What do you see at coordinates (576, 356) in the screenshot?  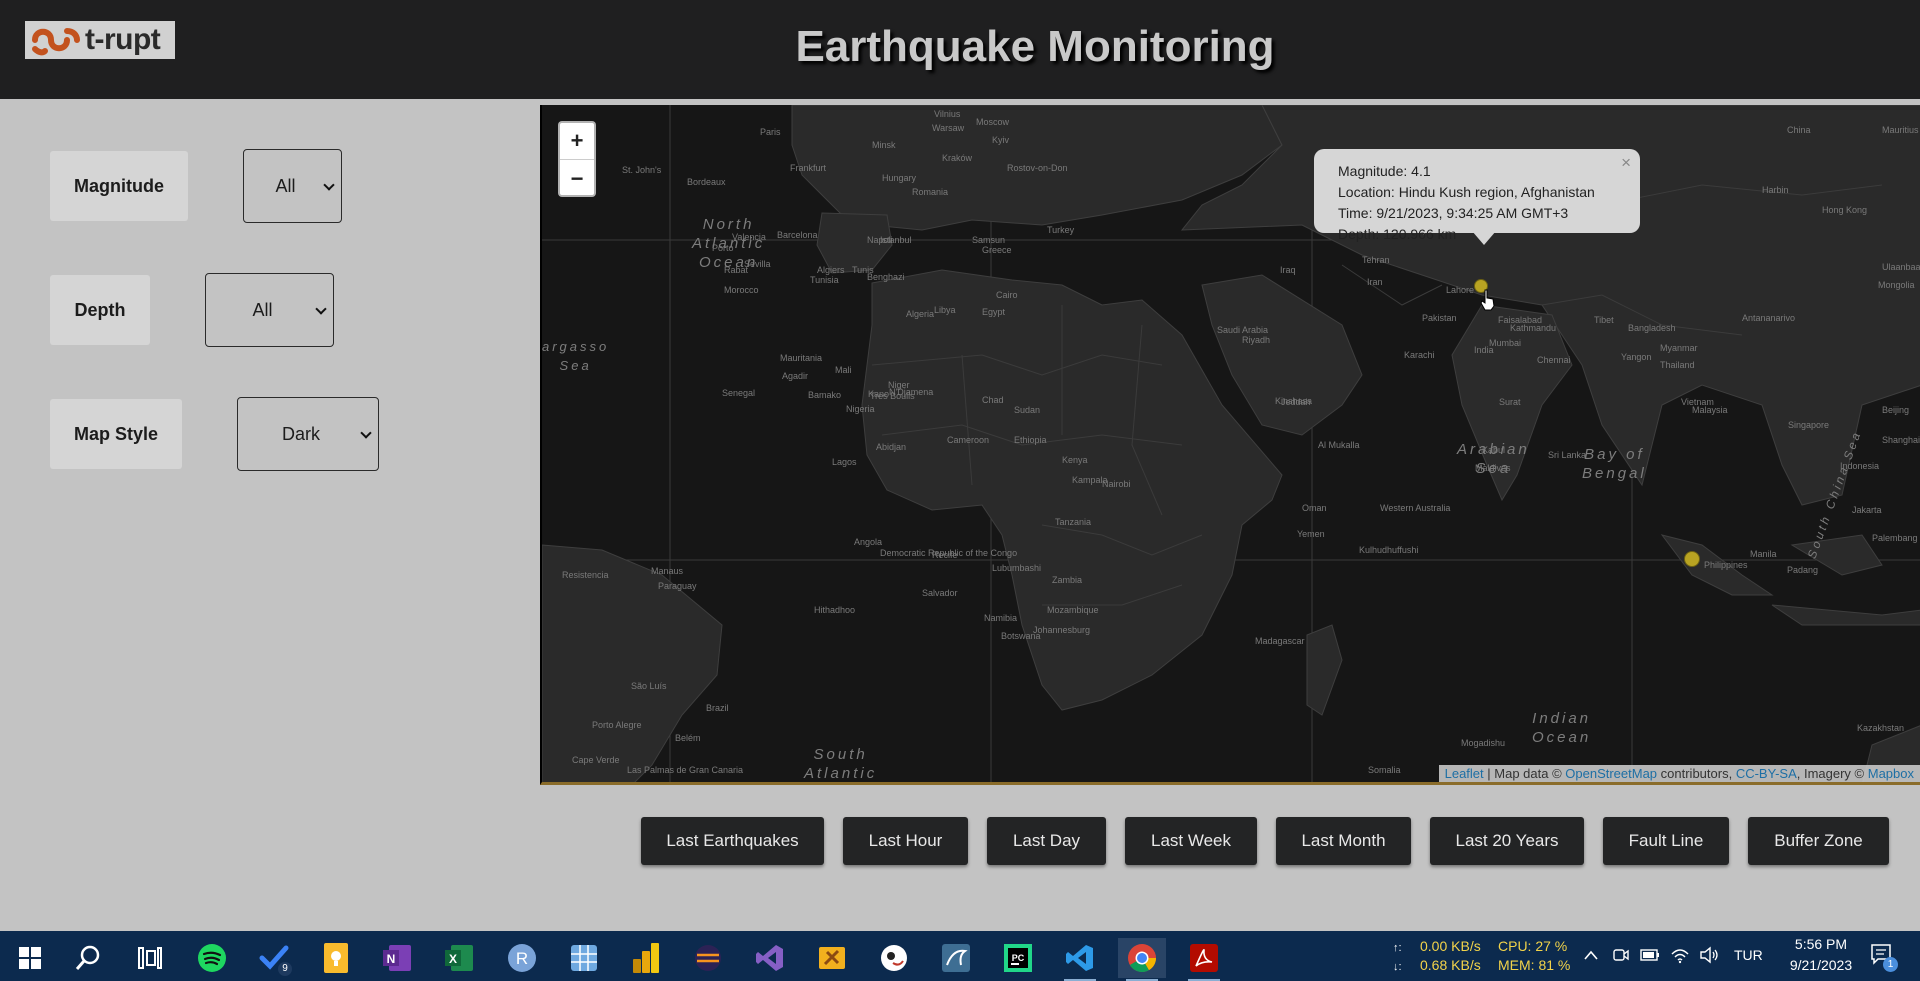 I see `ocean-label: argasso Sea` at bounding box center [576, 356].